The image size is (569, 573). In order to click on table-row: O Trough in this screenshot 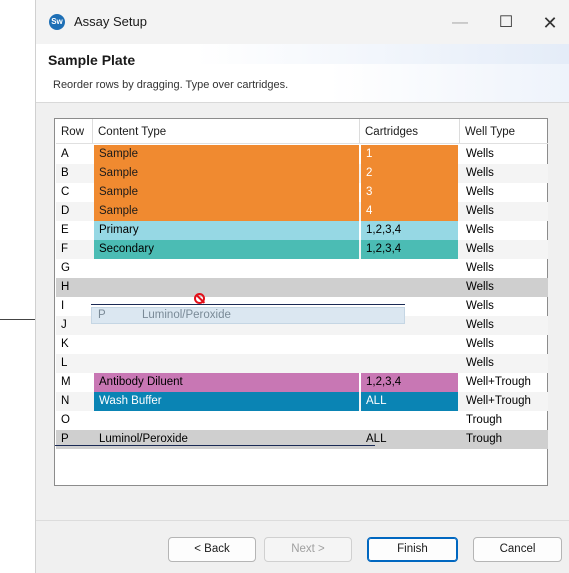, I will do `click(302, 420)`.